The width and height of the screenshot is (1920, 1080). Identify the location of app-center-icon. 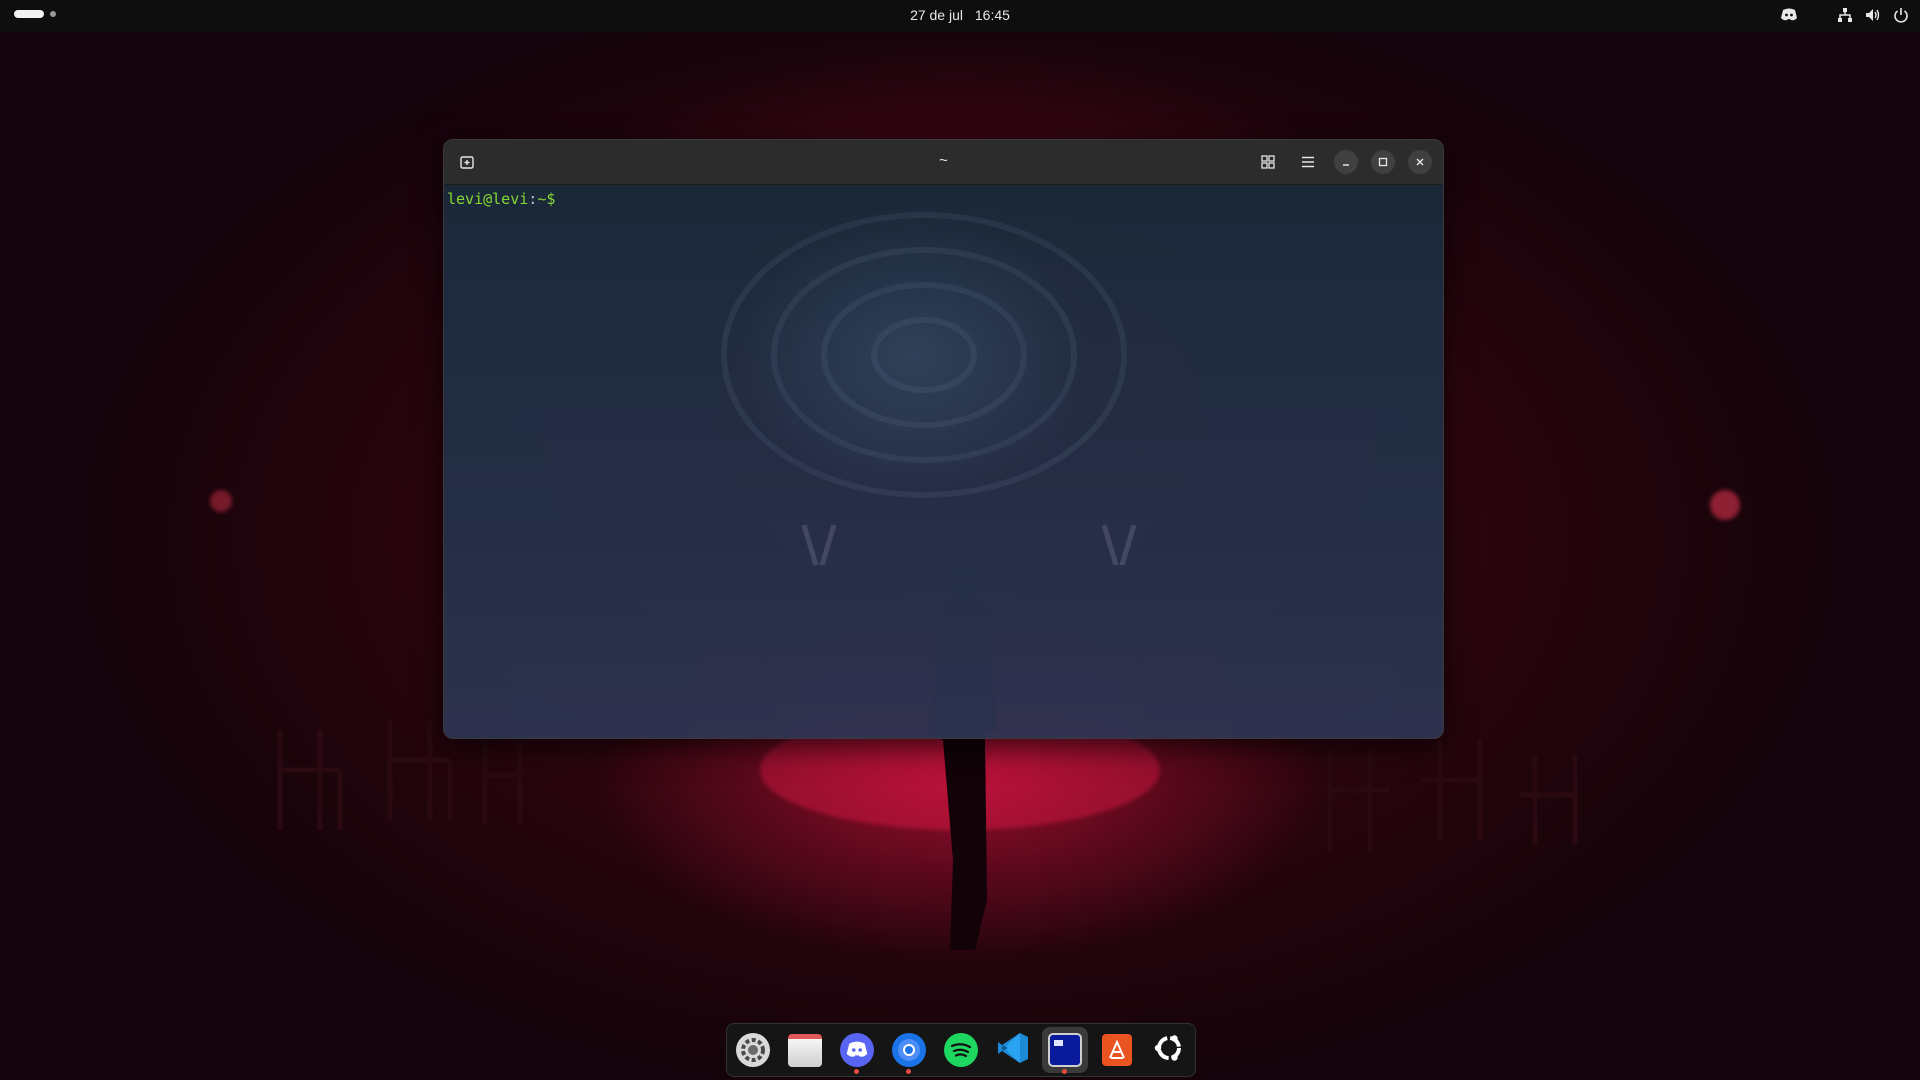
(1117, 1050).